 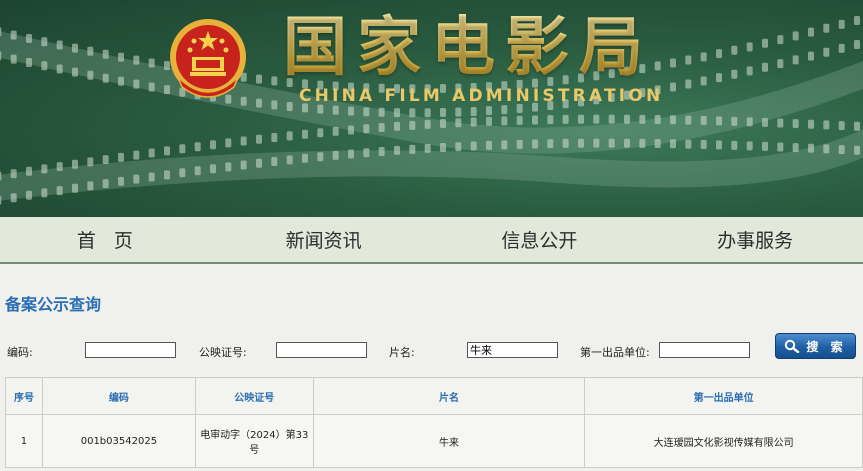 What do you see at coordinates (512, 350) in the screenshot?
I see `film-name-input` at bounding box center [512, 350].